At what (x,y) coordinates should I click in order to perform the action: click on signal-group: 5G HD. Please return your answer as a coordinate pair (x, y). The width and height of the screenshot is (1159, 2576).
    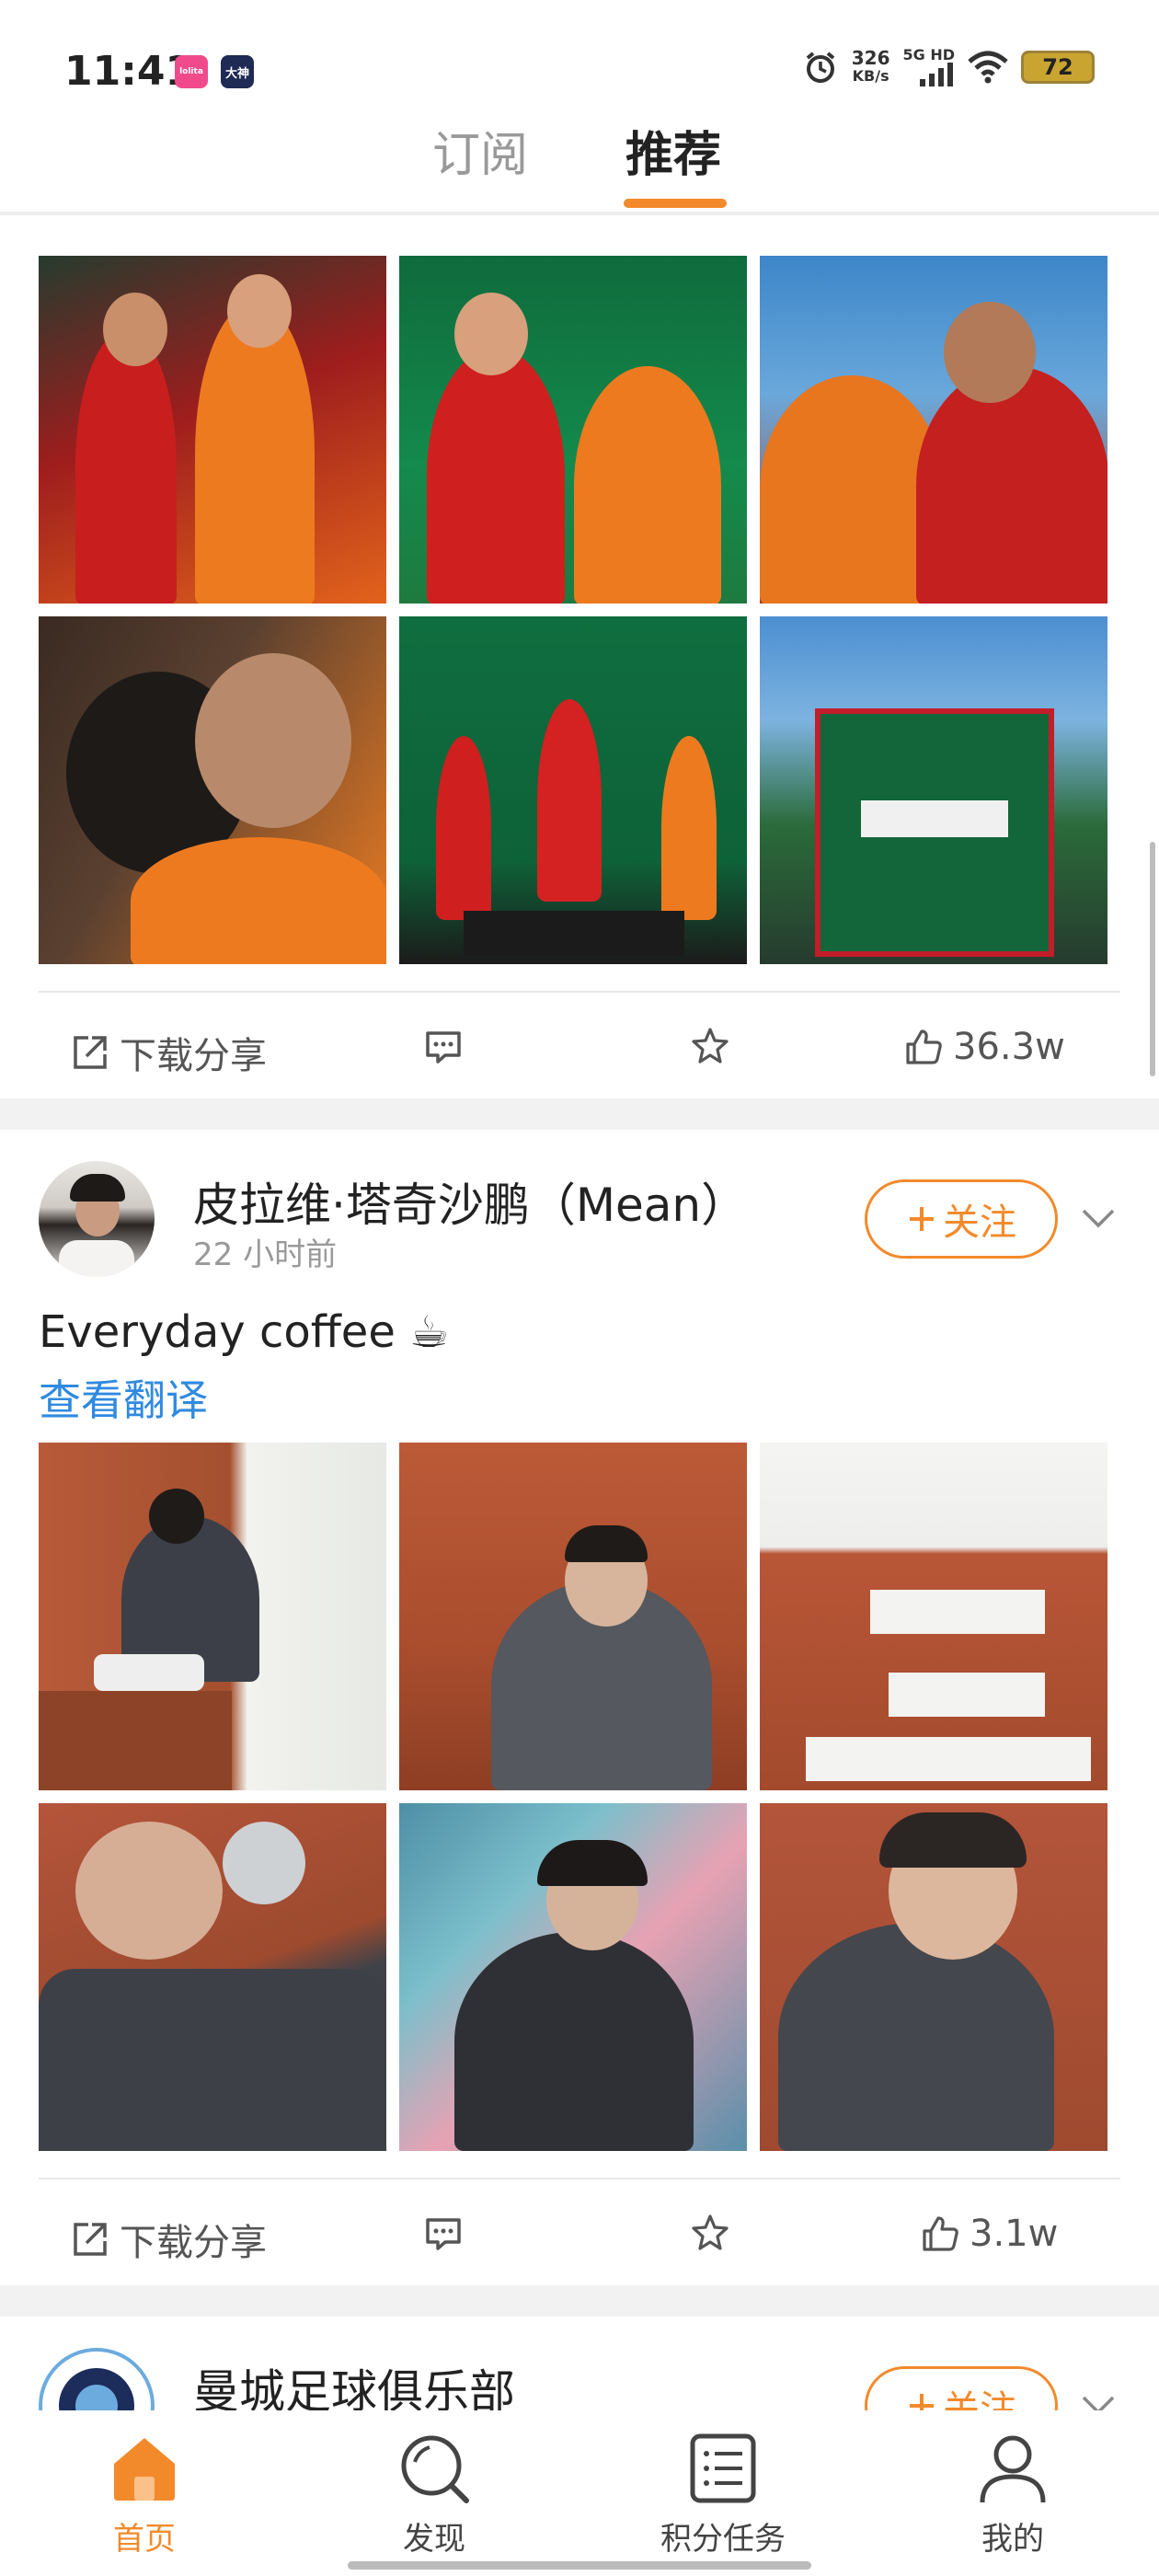
    Looking at the image, I should click on (928, 67).